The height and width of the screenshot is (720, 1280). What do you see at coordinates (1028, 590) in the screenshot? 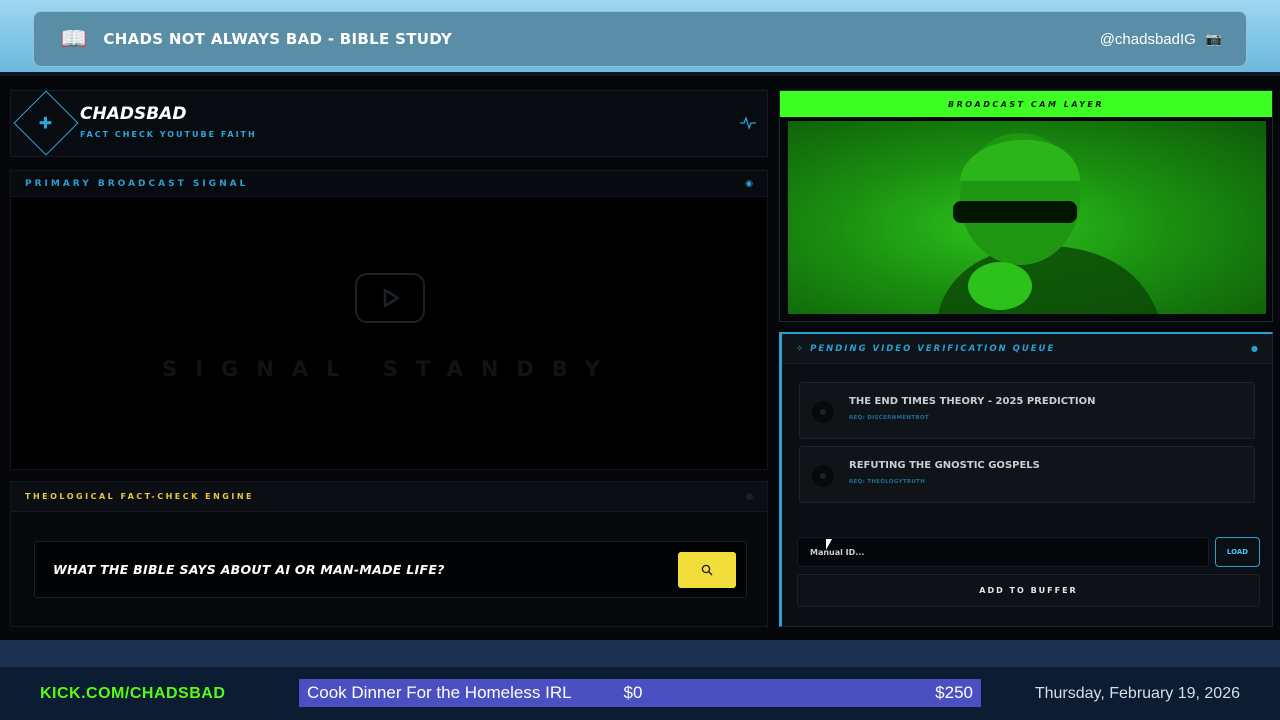
I see `add-to-buffer-button: ADD TO BUFFER` at bounding box center [1028, 590].